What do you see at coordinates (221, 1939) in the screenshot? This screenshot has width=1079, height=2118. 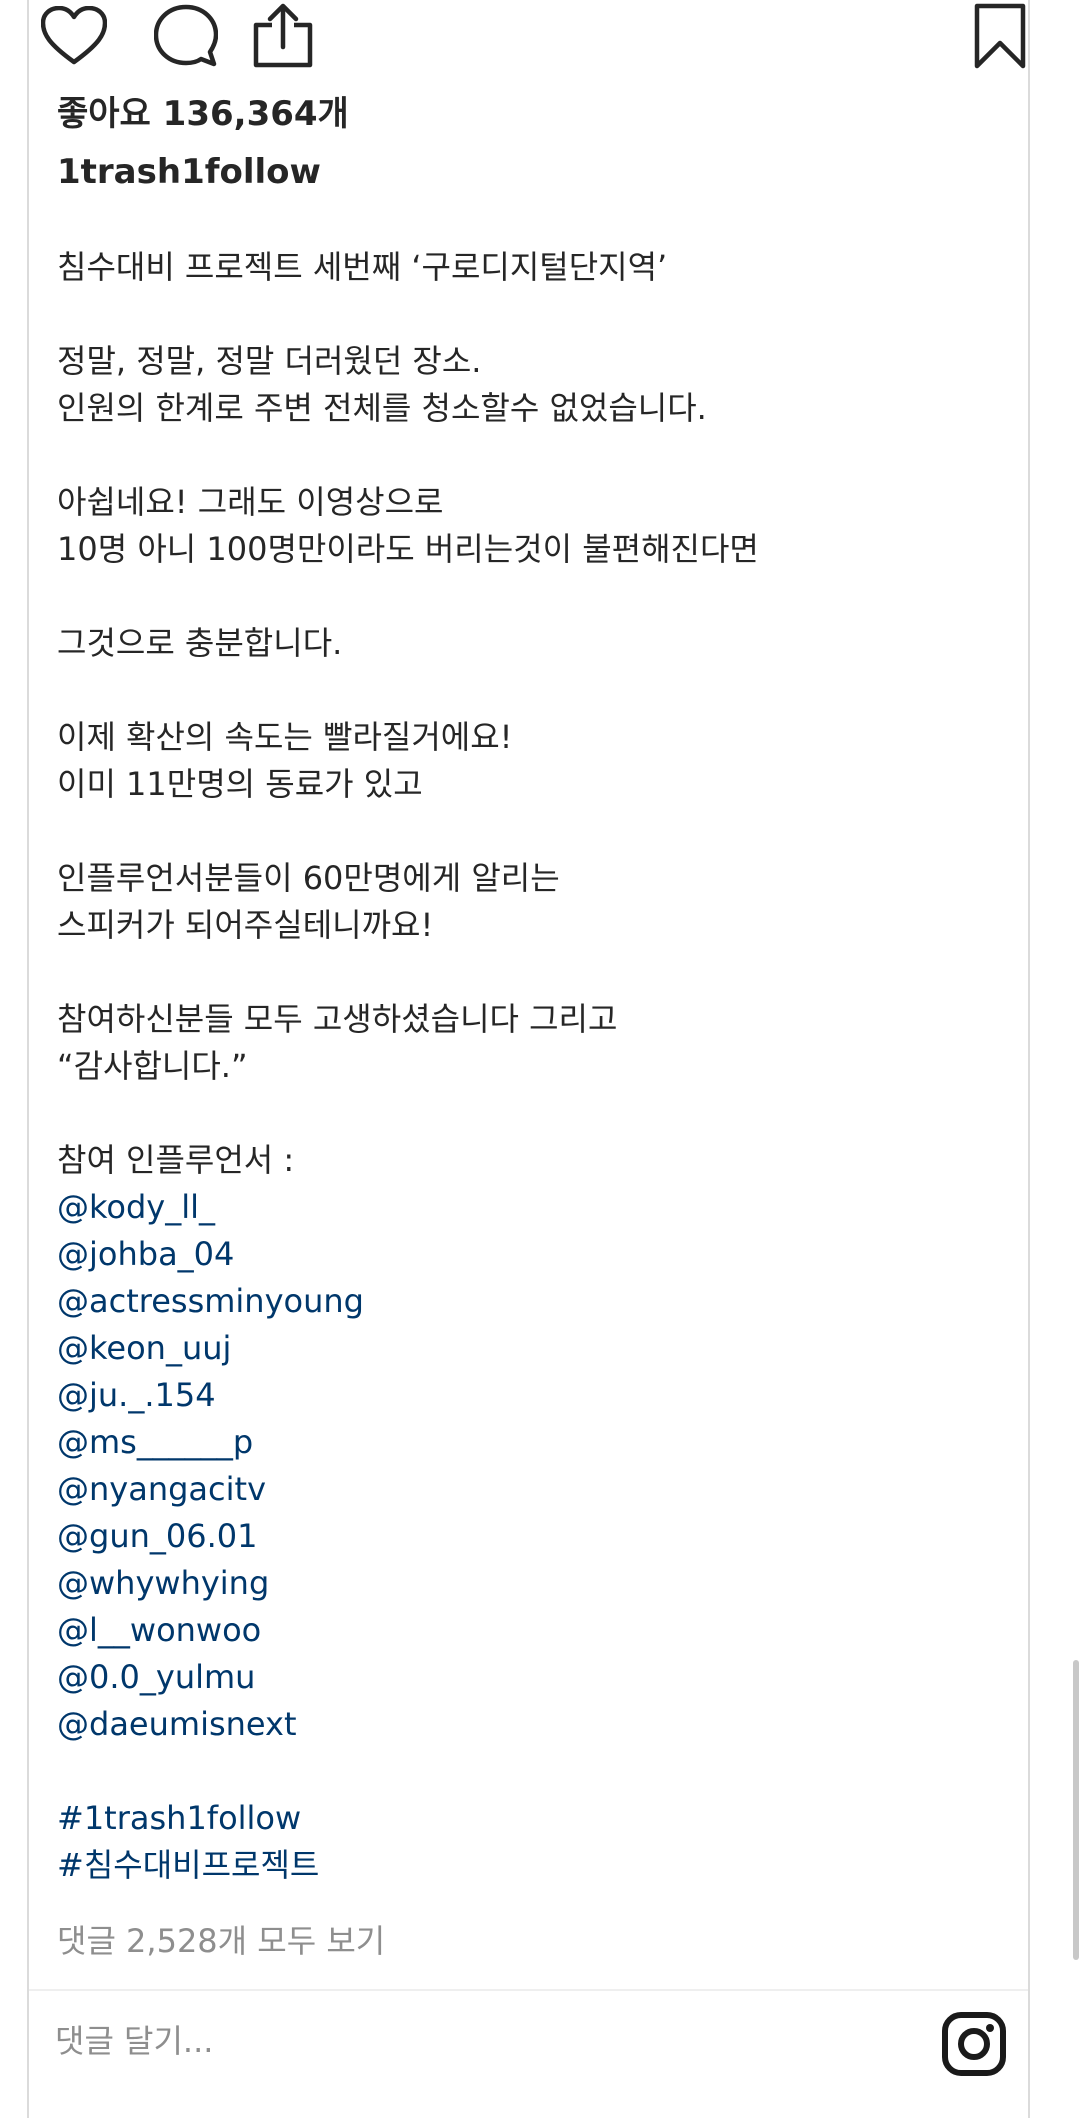 I see `view-all-comments-link: 댓글 2,528개 모두 보기` at bounding box center [221, 1939].